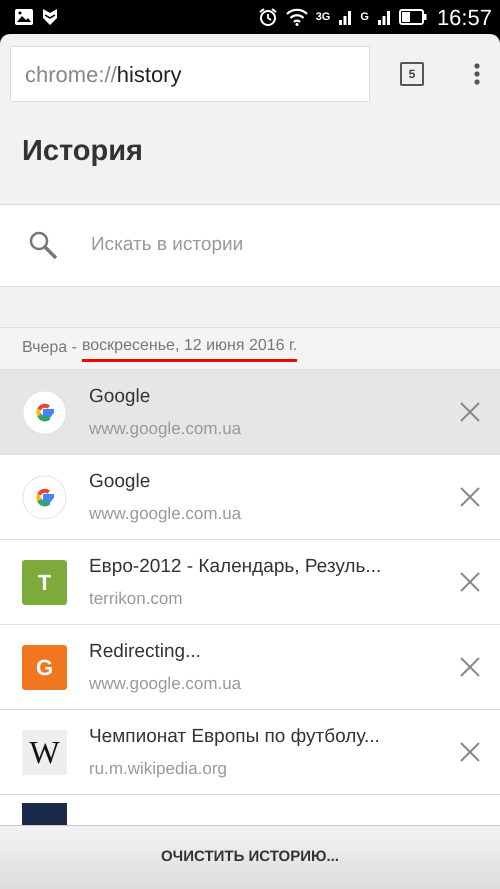  I want to click on image-icon, so click(24, 17).